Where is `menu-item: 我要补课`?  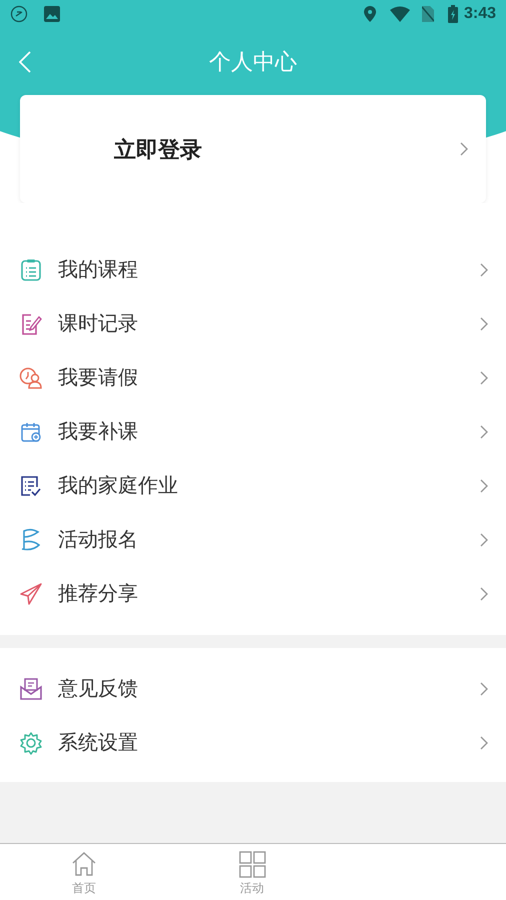 menu-item: 我要补课 is located at coordinates (253, 432).